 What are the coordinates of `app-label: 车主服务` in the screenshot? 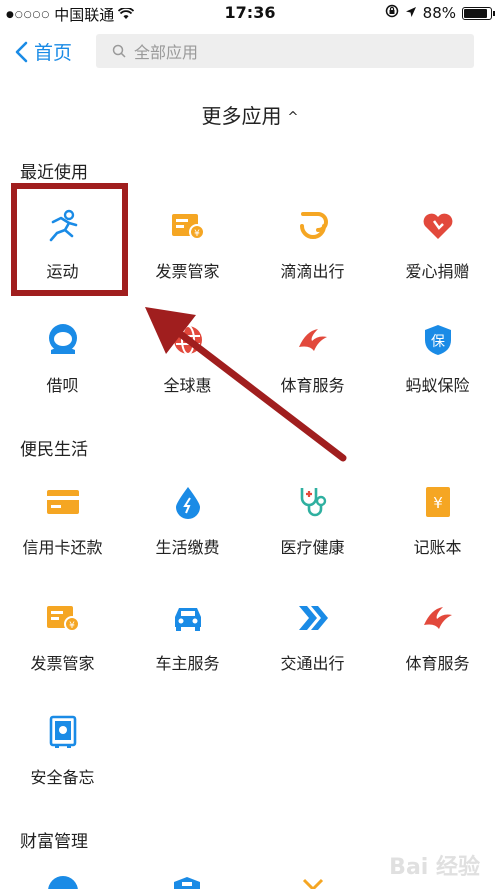 It's located at (187, 663).